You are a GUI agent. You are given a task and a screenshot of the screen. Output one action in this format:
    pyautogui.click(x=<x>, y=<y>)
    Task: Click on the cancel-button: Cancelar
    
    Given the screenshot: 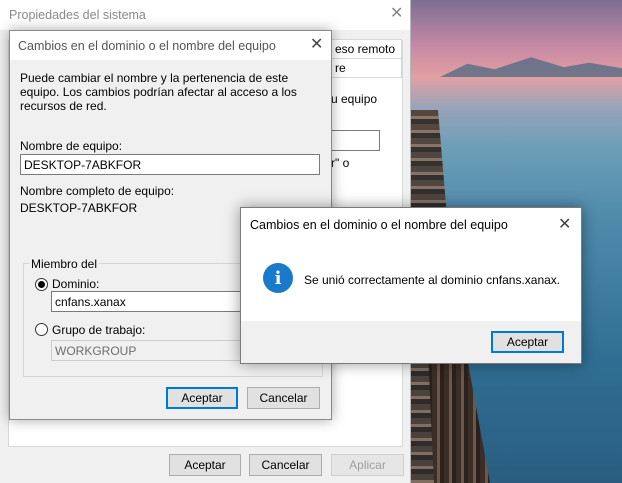 What is the action you would take?
    pyautogui.click(x=285, y=465)
    